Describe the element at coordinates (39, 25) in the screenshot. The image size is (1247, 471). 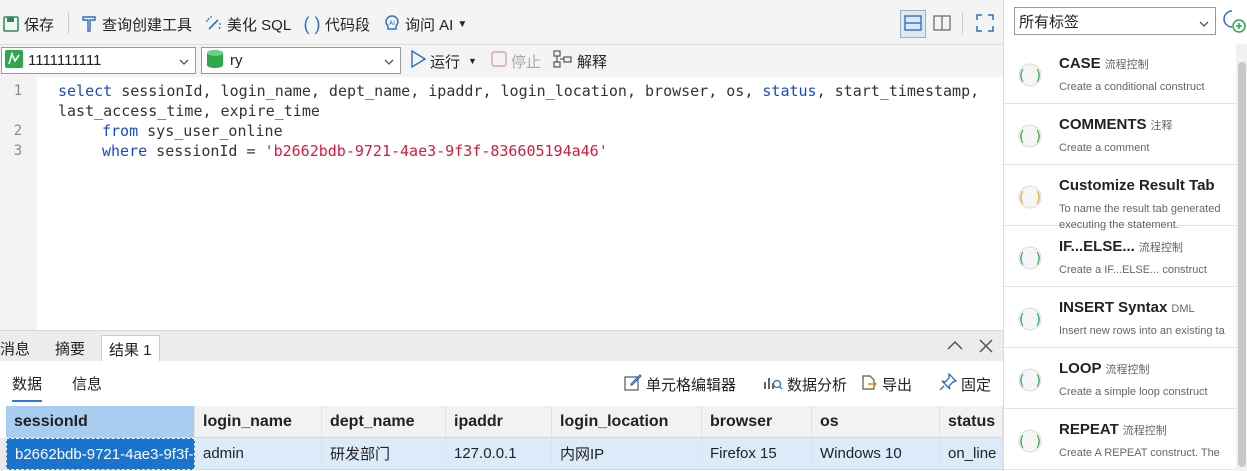
I see `save-label: 保存` at that location.